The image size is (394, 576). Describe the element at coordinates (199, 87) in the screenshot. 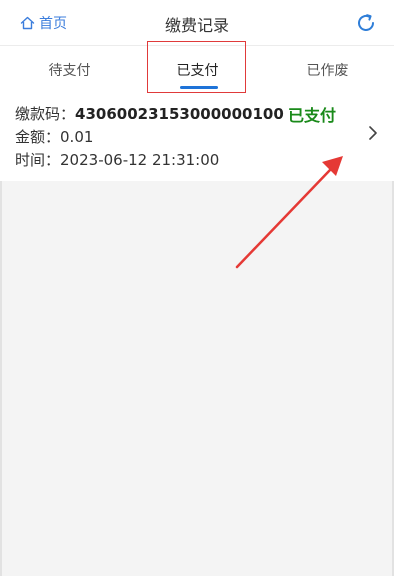

I see `active-tab-indicator` at that location.